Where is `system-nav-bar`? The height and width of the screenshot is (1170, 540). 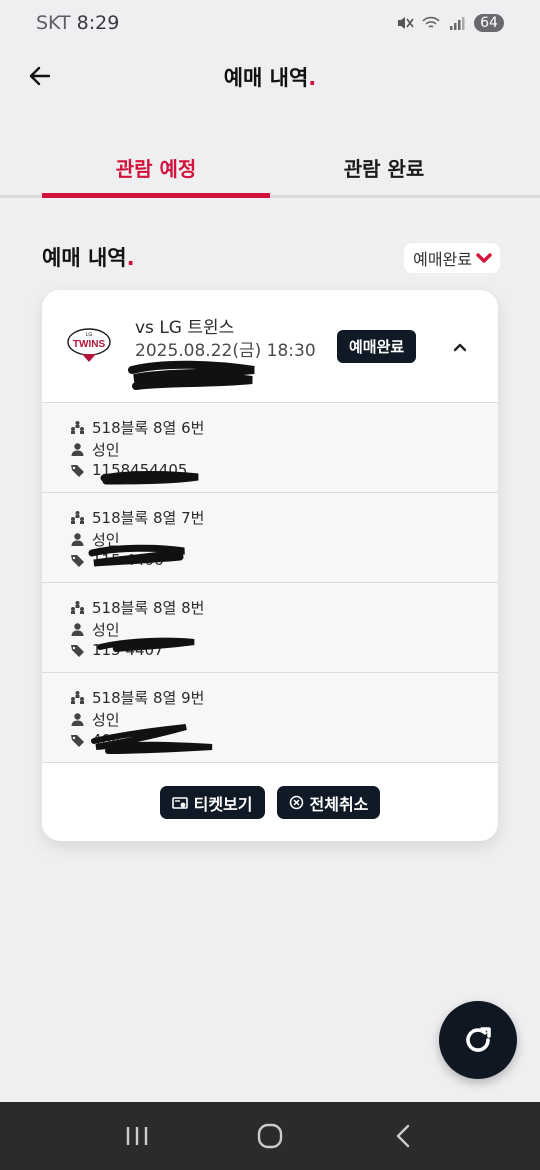 system-nav-bar is located at coordinates (270, 1136).